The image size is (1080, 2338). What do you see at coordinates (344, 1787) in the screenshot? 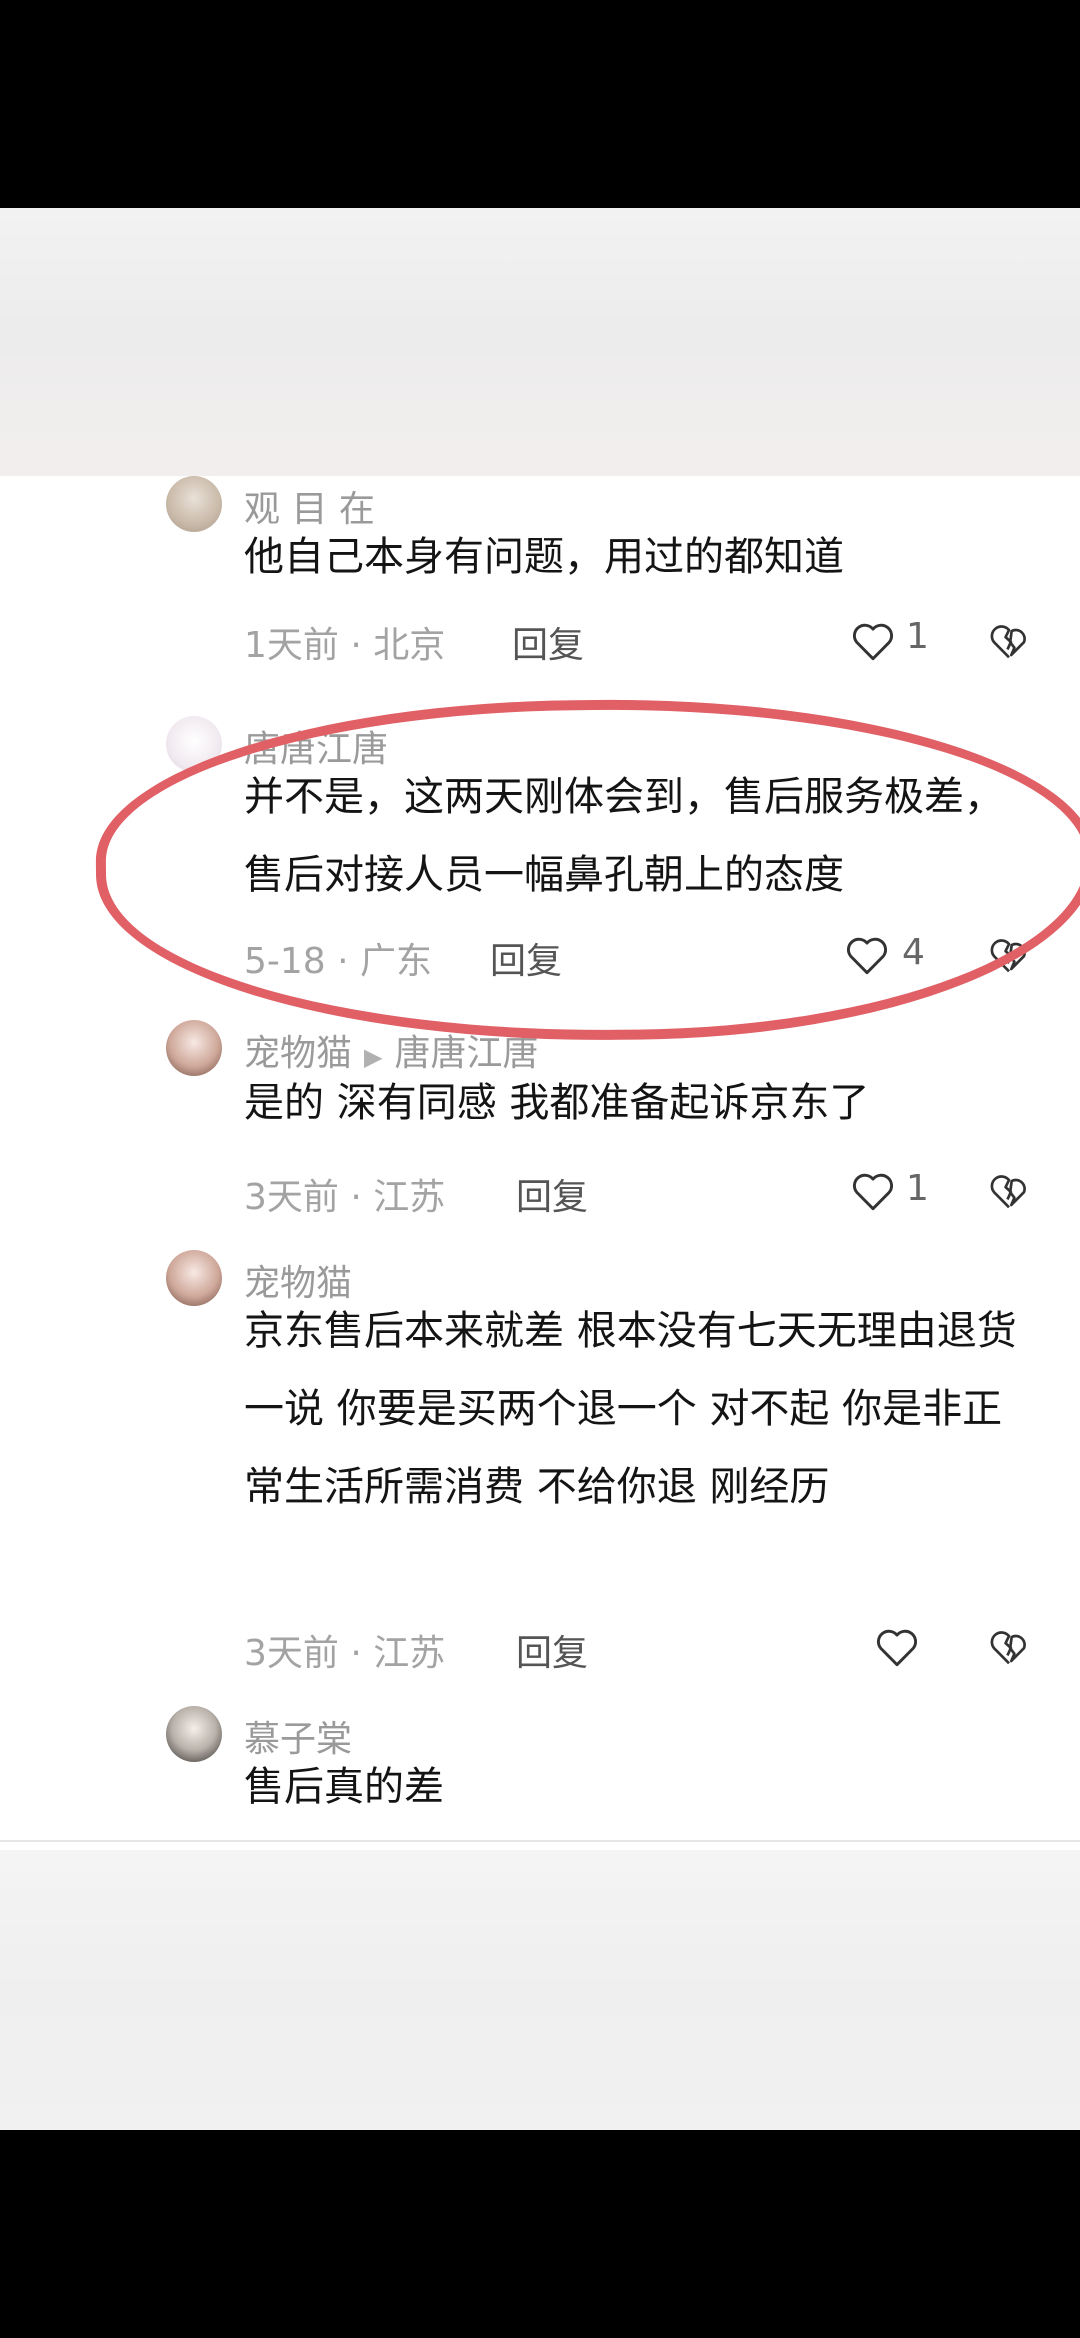
I see `comment-text: 售后真的差` at bounding box center [344, 1787].